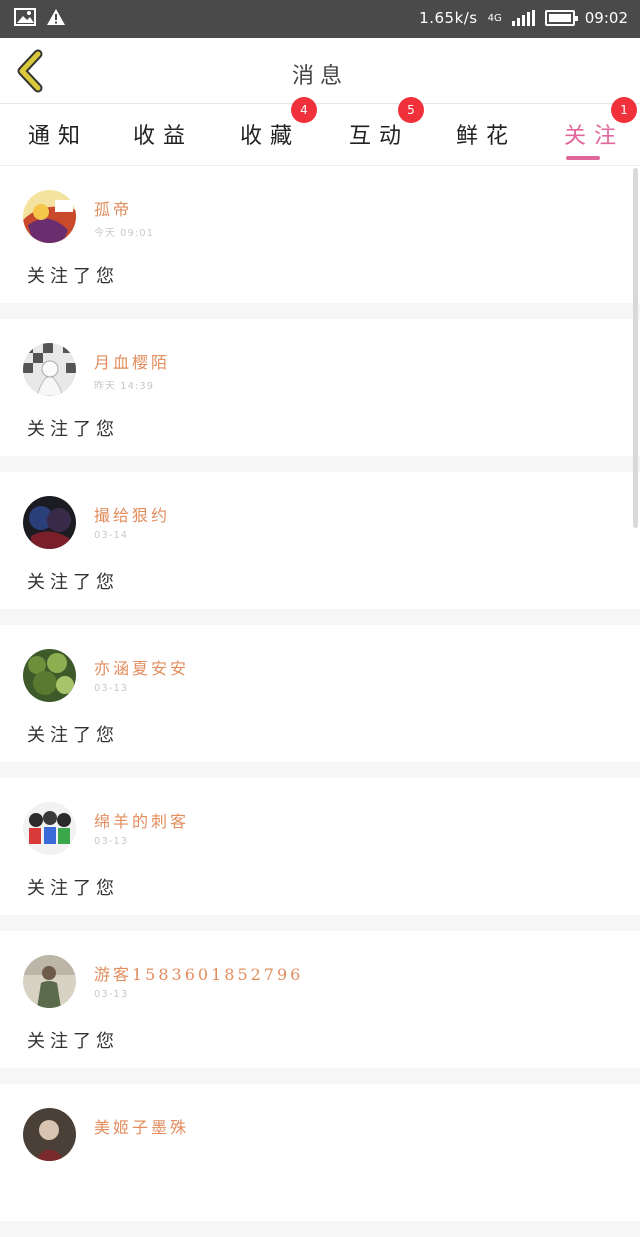 The height and width of the screenshot is (1237, 640). Describe the element at coordinates (448, 18) in the screenshot. I see `network-speed: 1.65k/s` at that location.